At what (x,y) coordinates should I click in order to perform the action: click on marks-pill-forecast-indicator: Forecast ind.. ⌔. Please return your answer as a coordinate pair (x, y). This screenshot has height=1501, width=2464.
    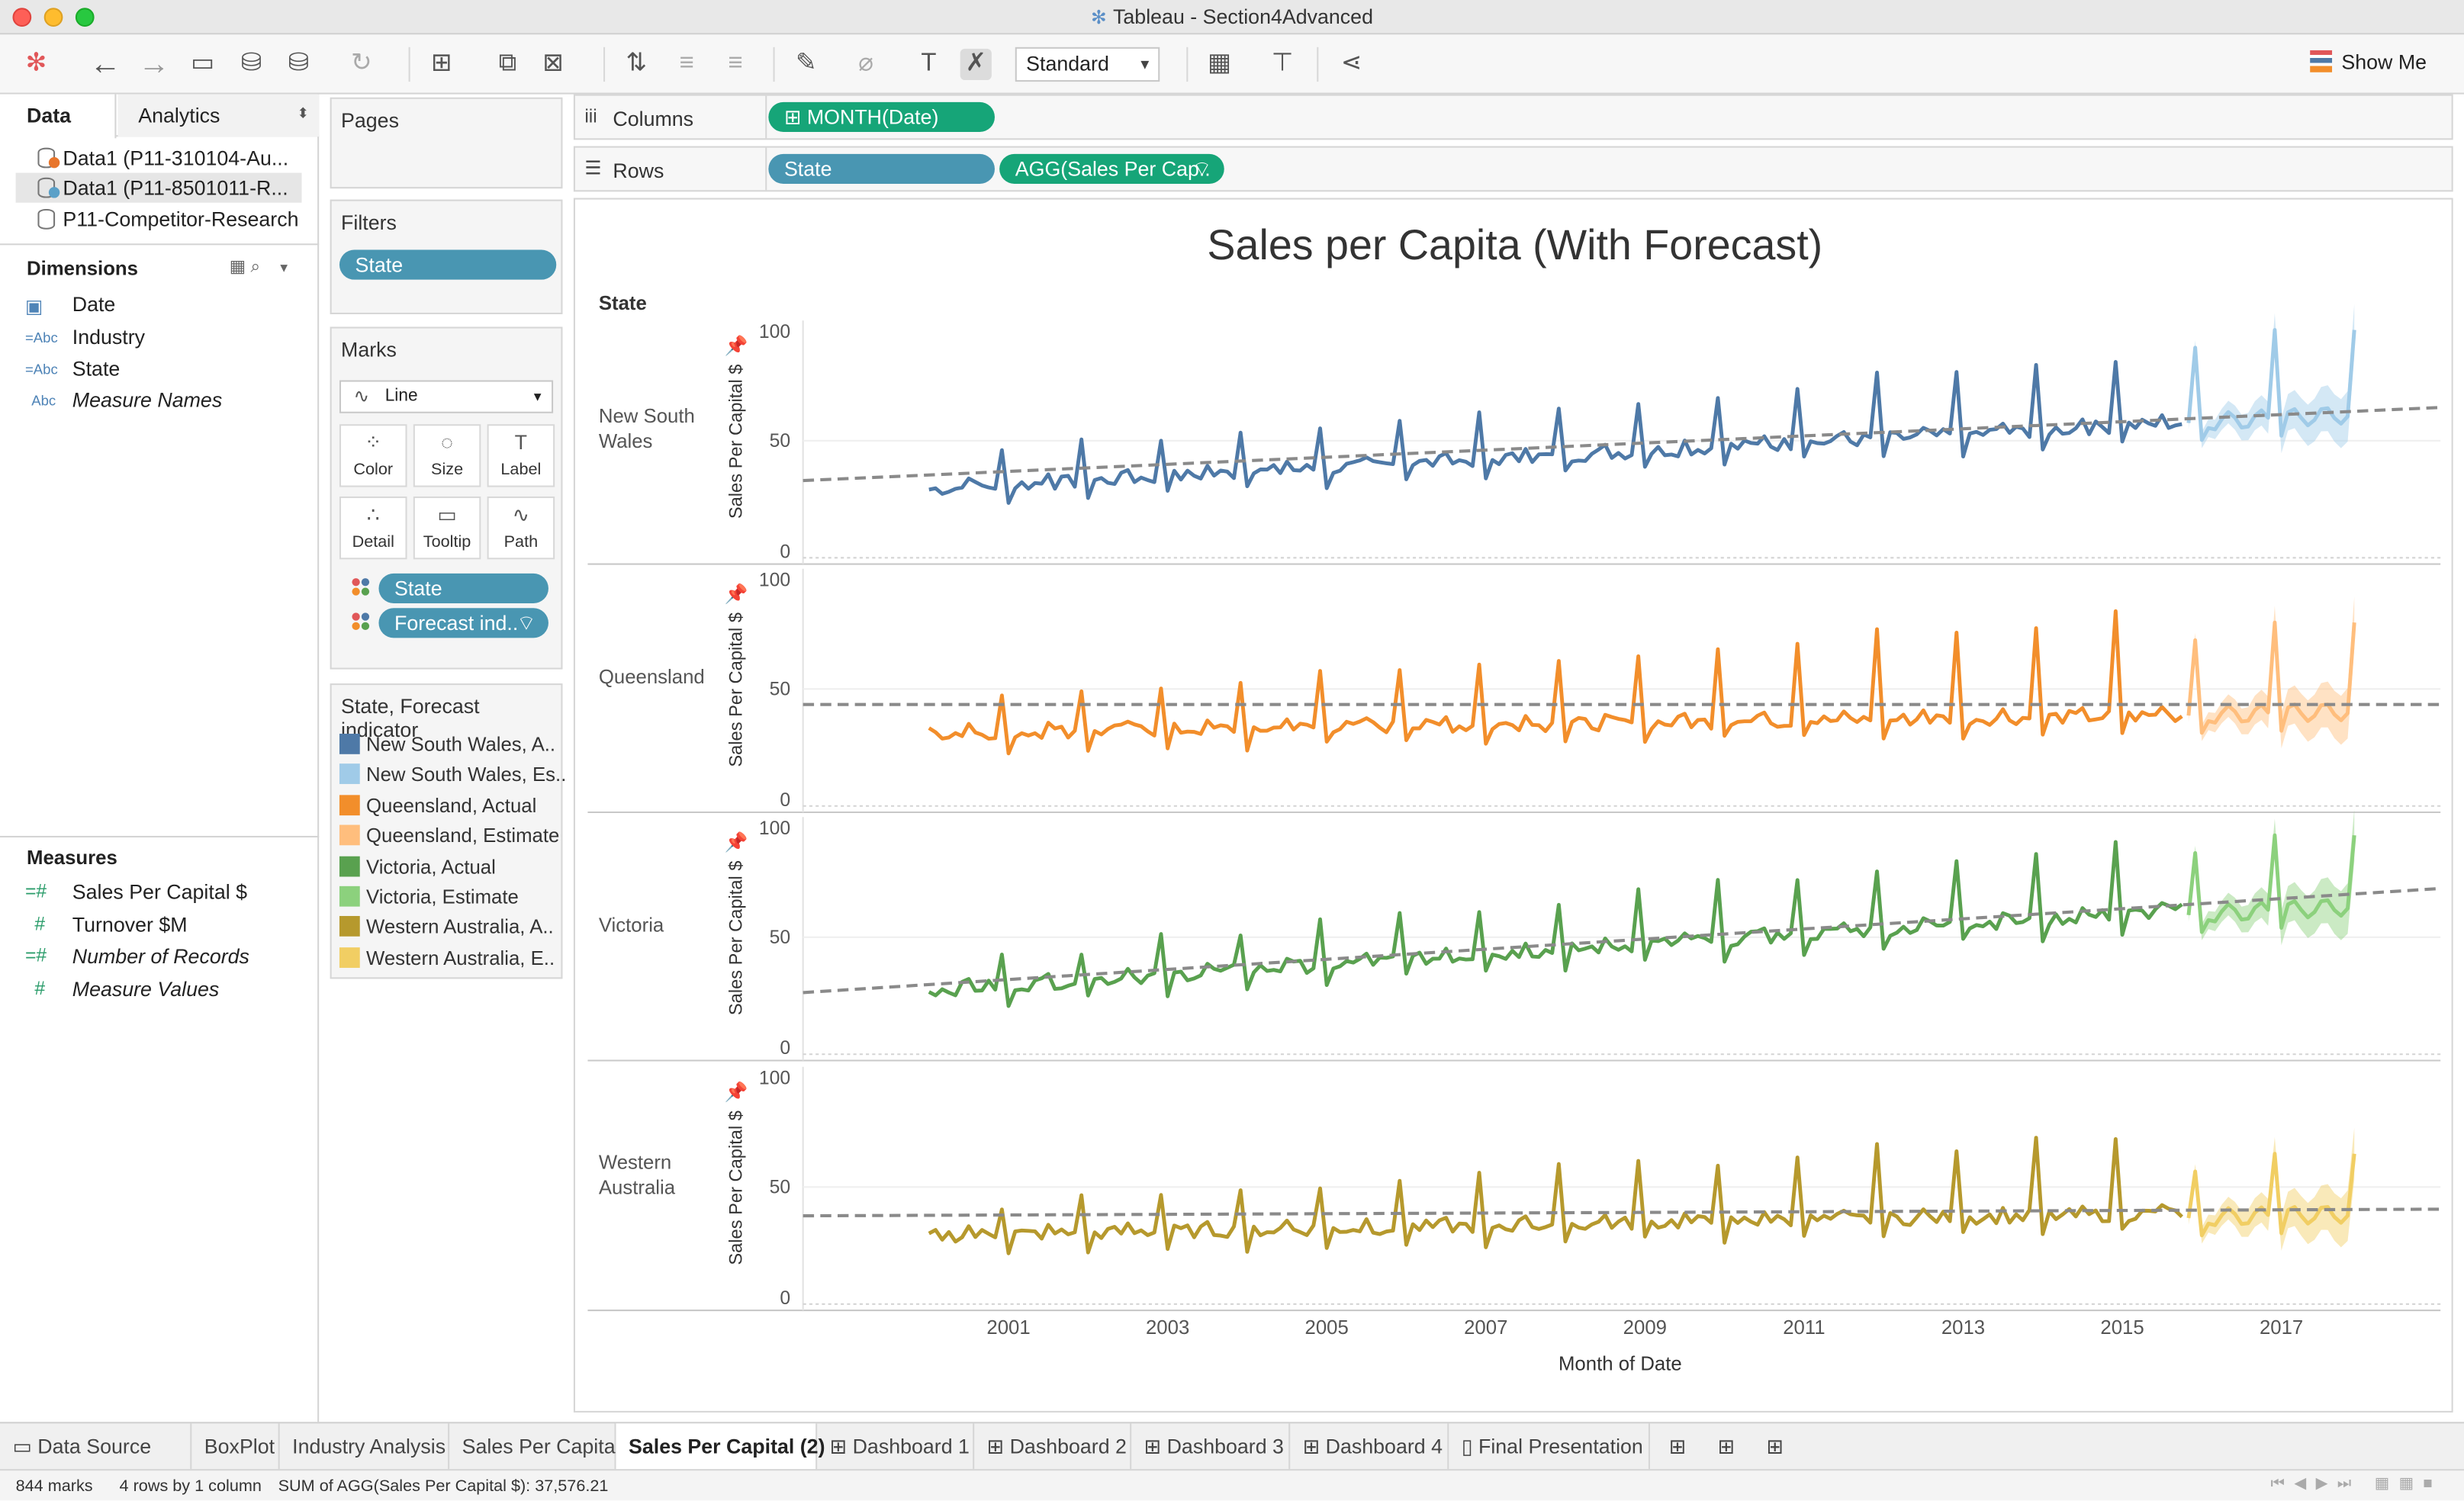
    Looking at the image, I should click on (463, 623).